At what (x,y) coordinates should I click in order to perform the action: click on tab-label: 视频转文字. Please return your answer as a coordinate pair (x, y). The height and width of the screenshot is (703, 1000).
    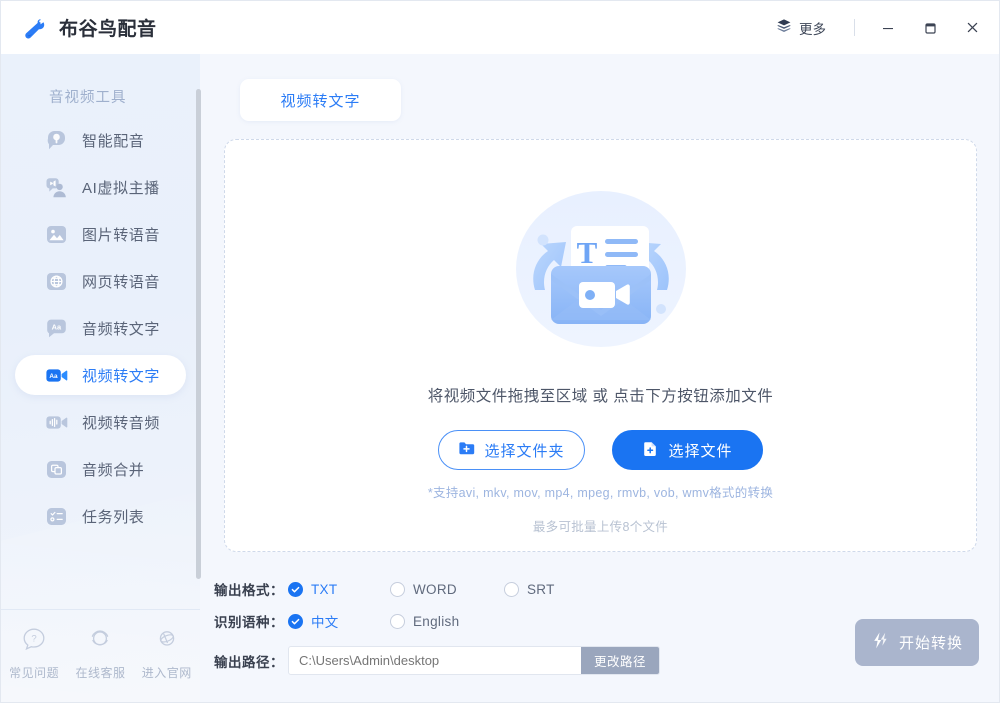
    Looking at the image, I should click on (320, 101).